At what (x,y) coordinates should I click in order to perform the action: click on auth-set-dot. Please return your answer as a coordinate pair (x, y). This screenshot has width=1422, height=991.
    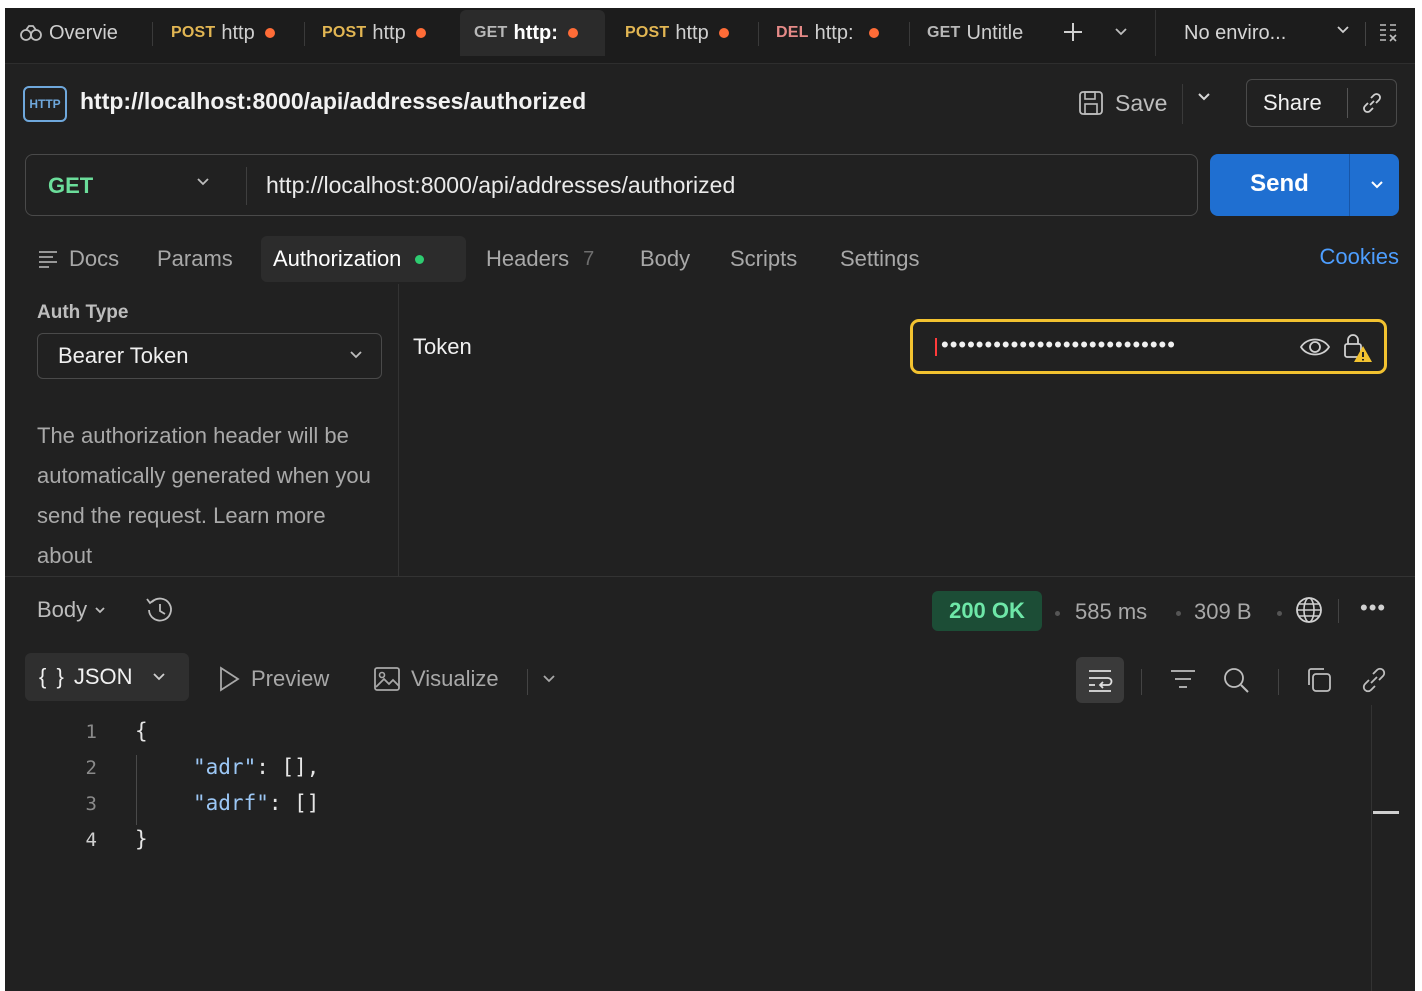
    Looking at the image, I should click on (420, 259).